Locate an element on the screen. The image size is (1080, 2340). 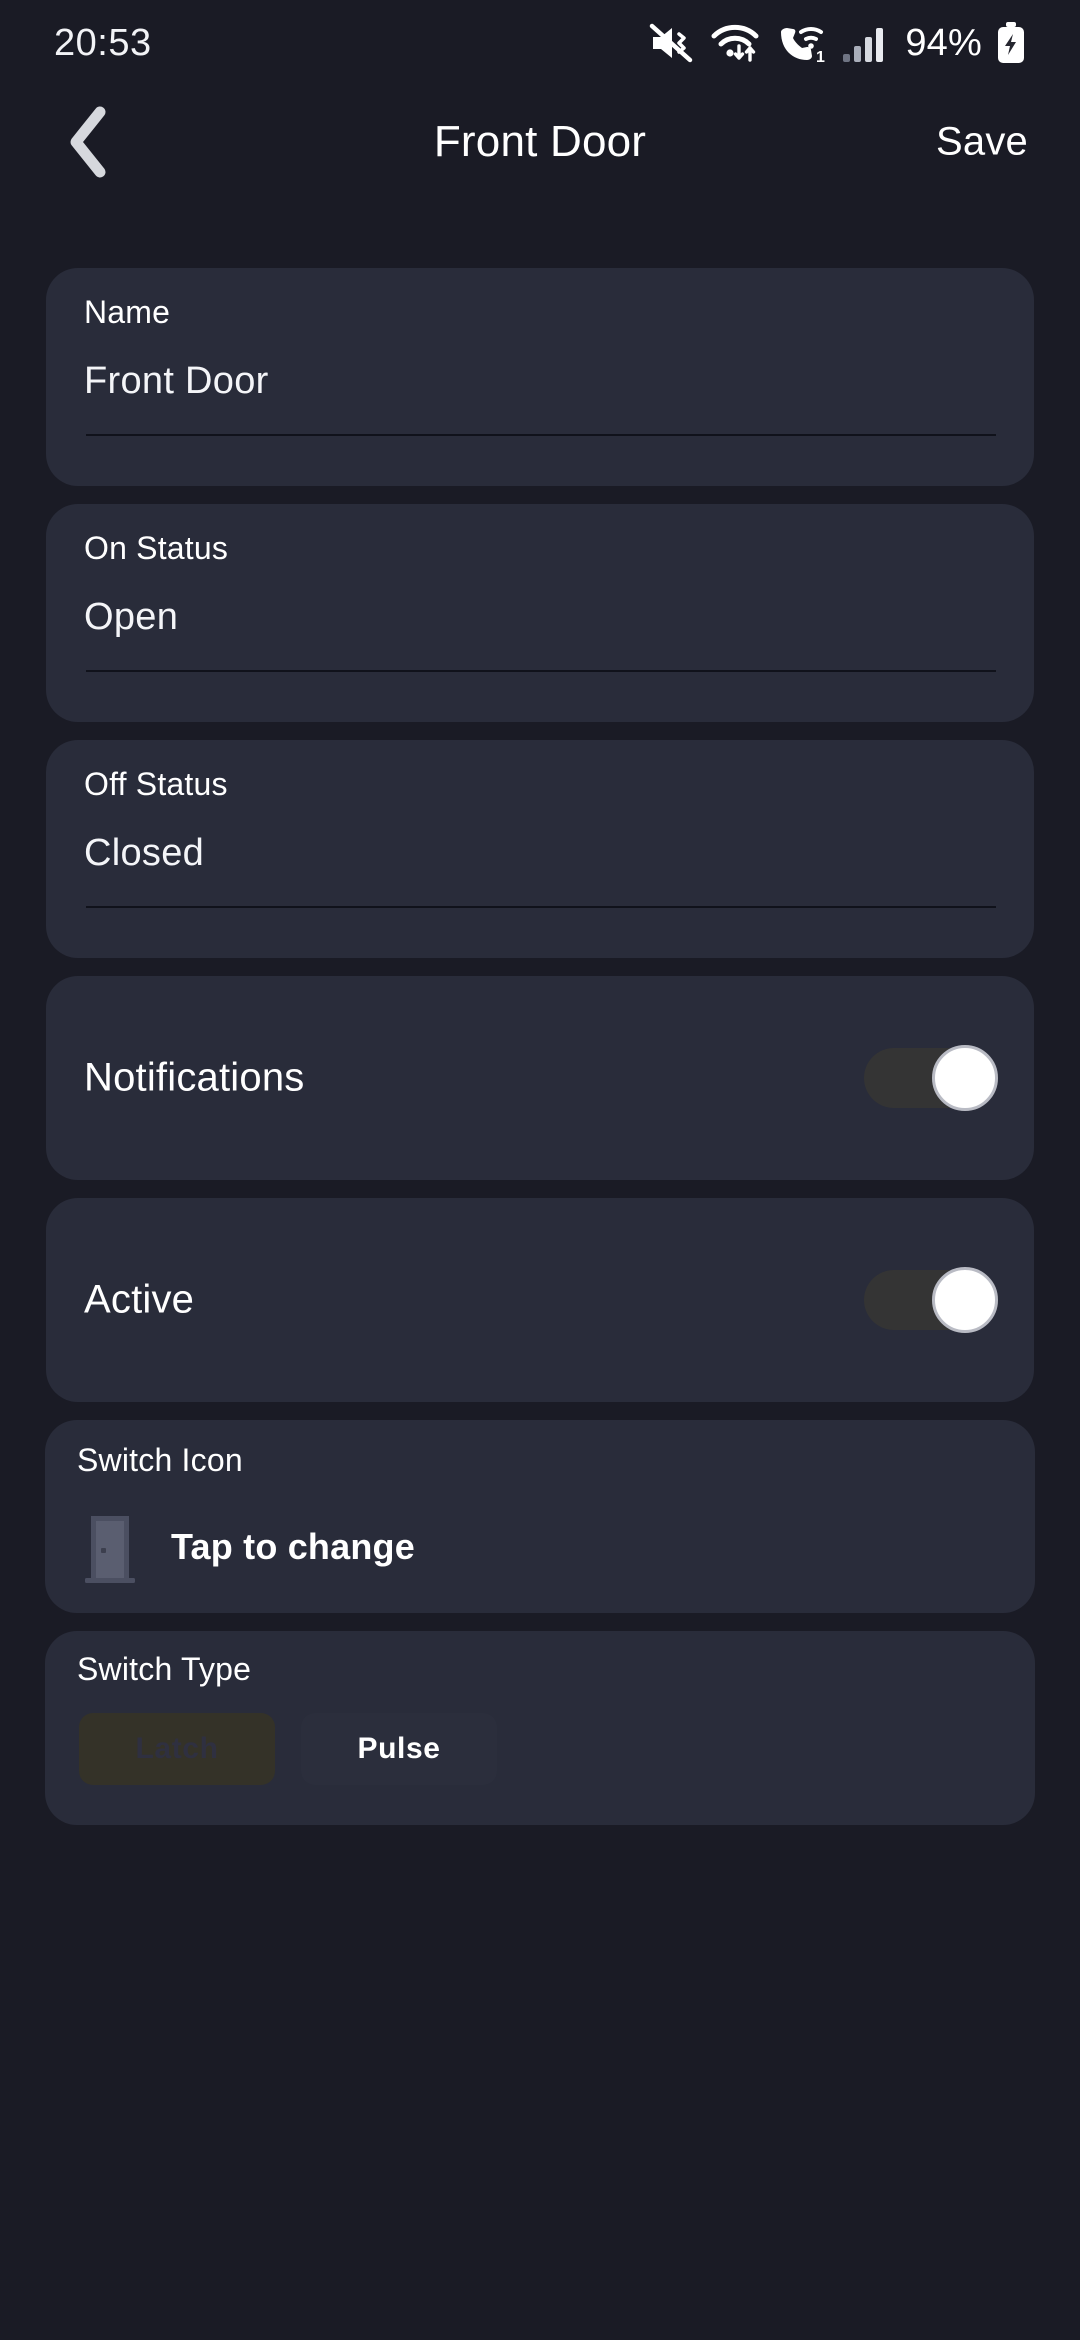
switch-icon-hint: Tap to change is located at coordinates (293, 1546).